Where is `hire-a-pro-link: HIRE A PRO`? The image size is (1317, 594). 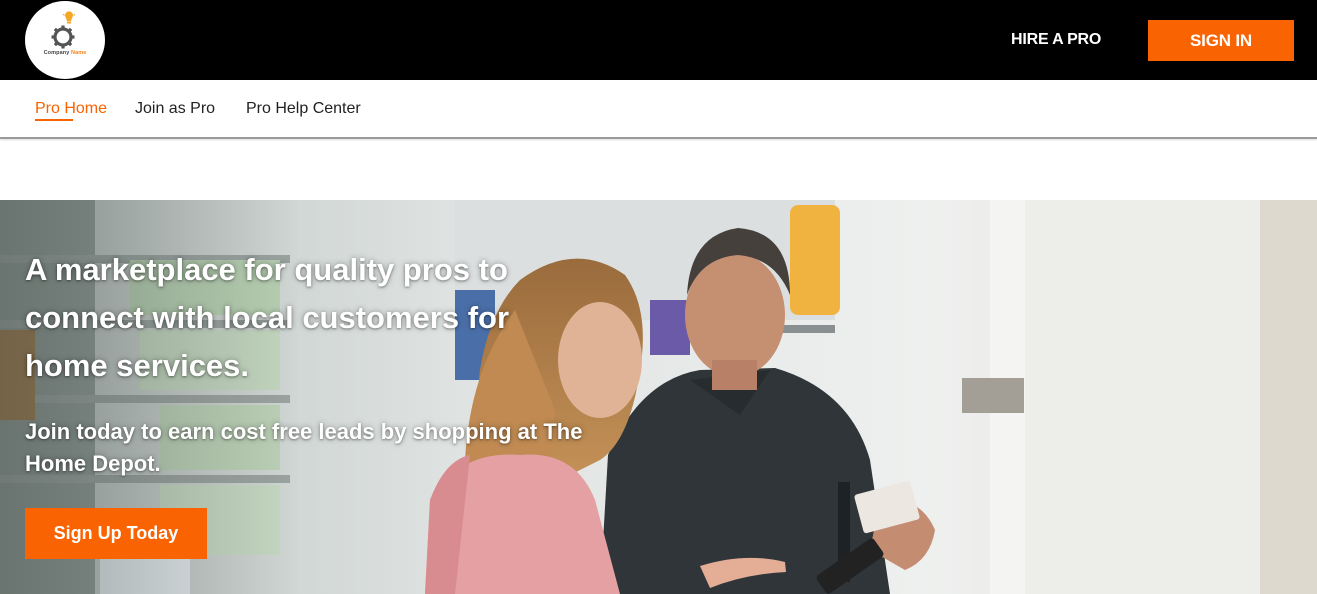
hire-a-pro-link: HIRE A PRO is located at coordinates (1056, 40).